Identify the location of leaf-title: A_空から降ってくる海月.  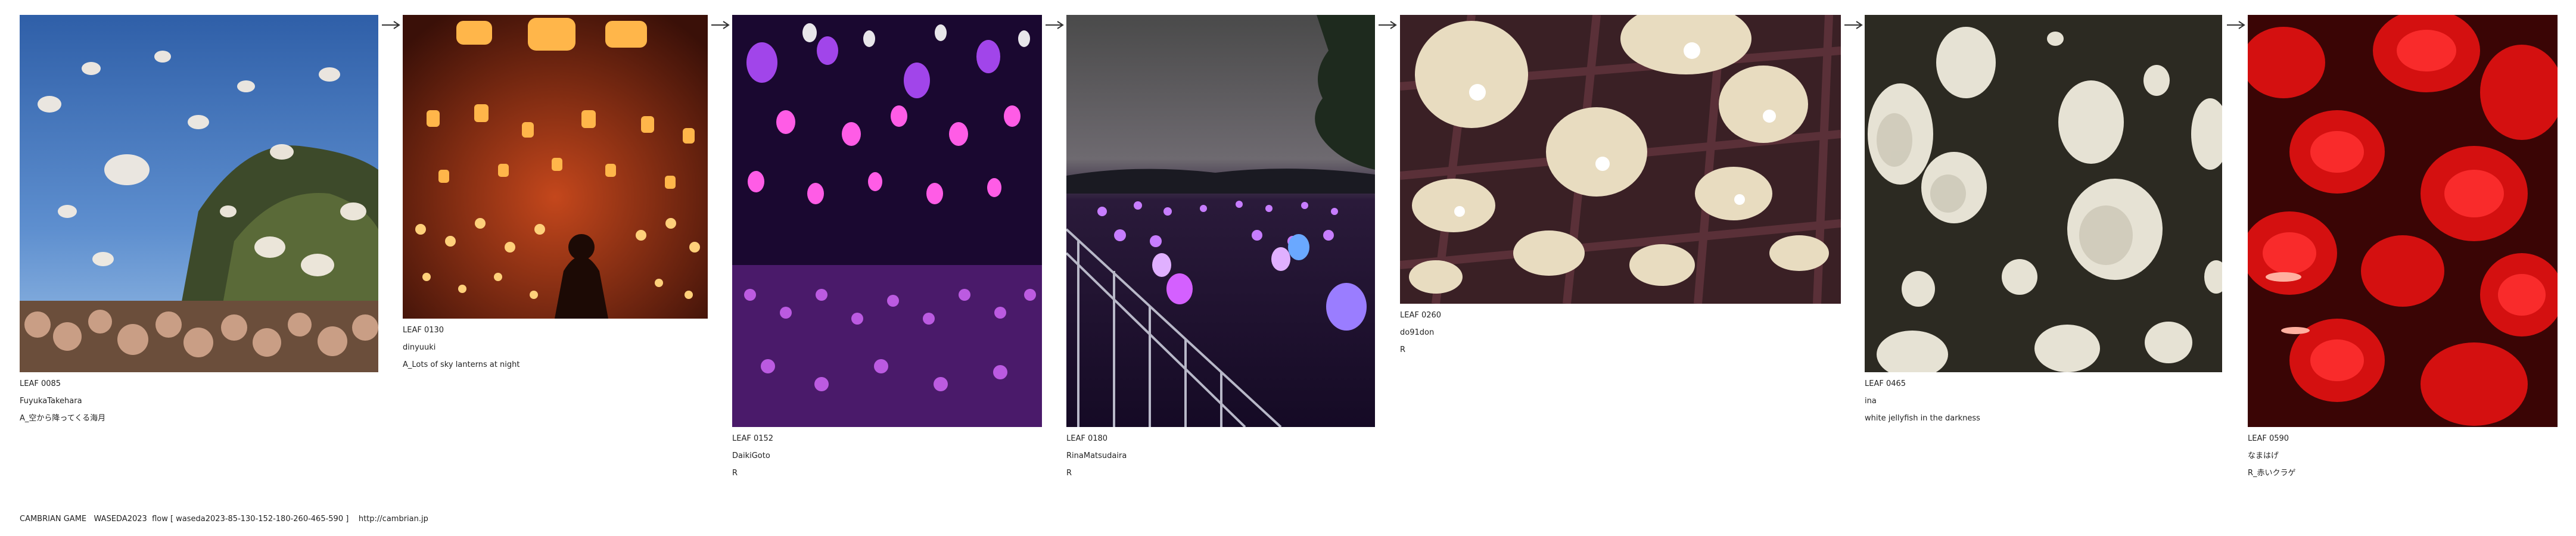
(63, 418).